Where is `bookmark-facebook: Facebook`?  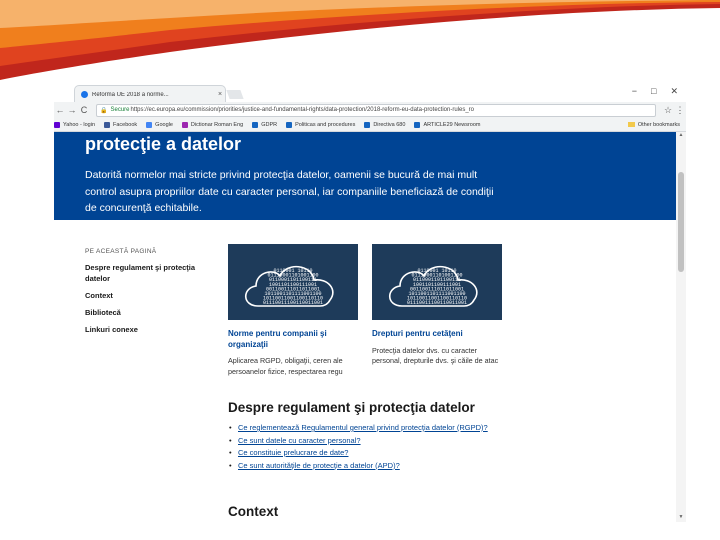 bookmark-facebook: Facebook is located at coordinates (121, 124).